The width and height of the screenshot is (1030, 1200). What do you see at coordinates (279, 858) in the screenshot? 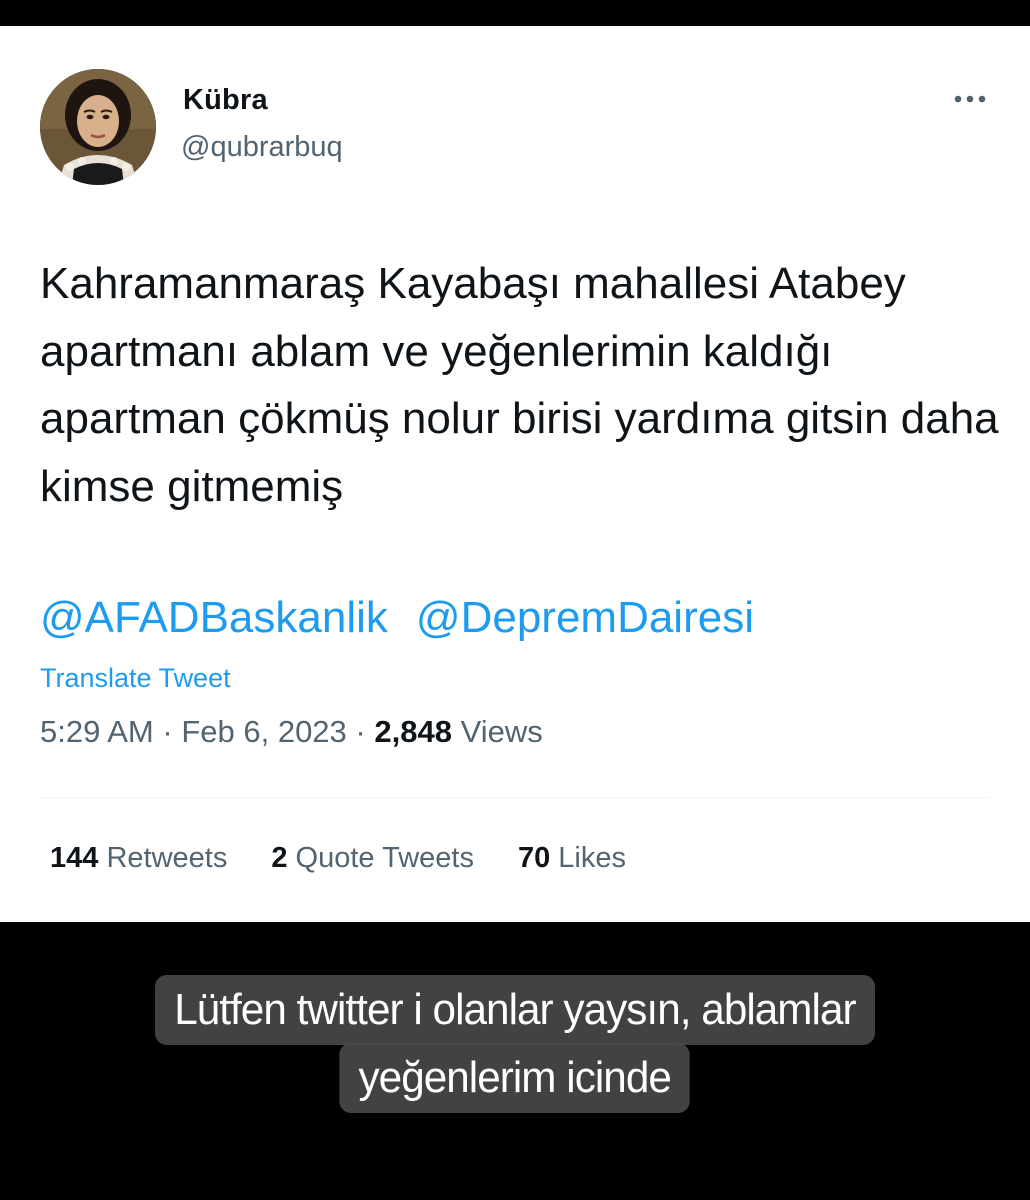
I see `quotes-count: 2` at bounding box center [279, 858].